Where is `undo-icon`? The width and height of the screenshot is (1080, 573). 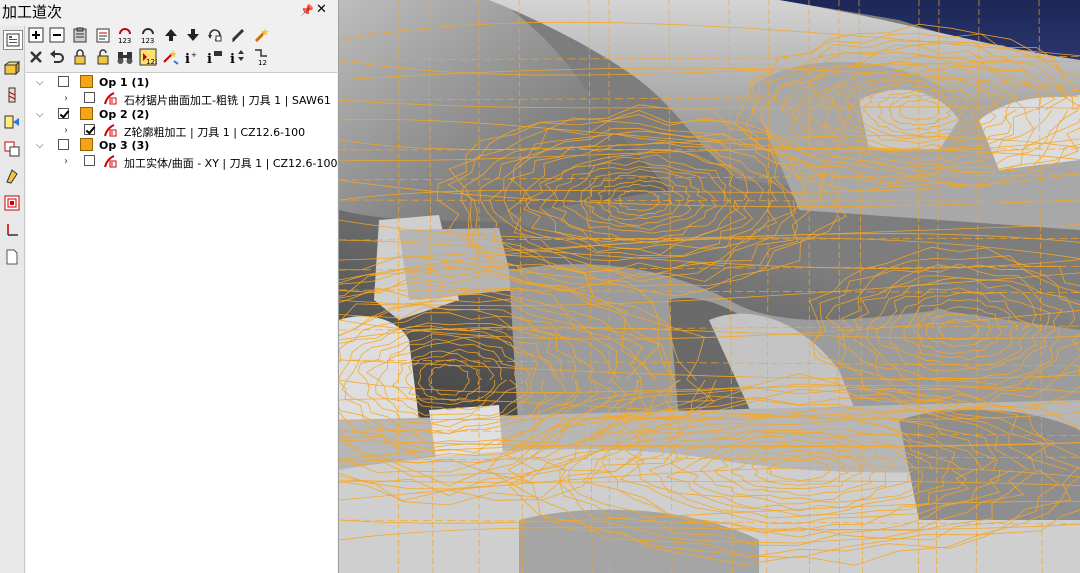
undo-icon is located at coordinates (57, 57).